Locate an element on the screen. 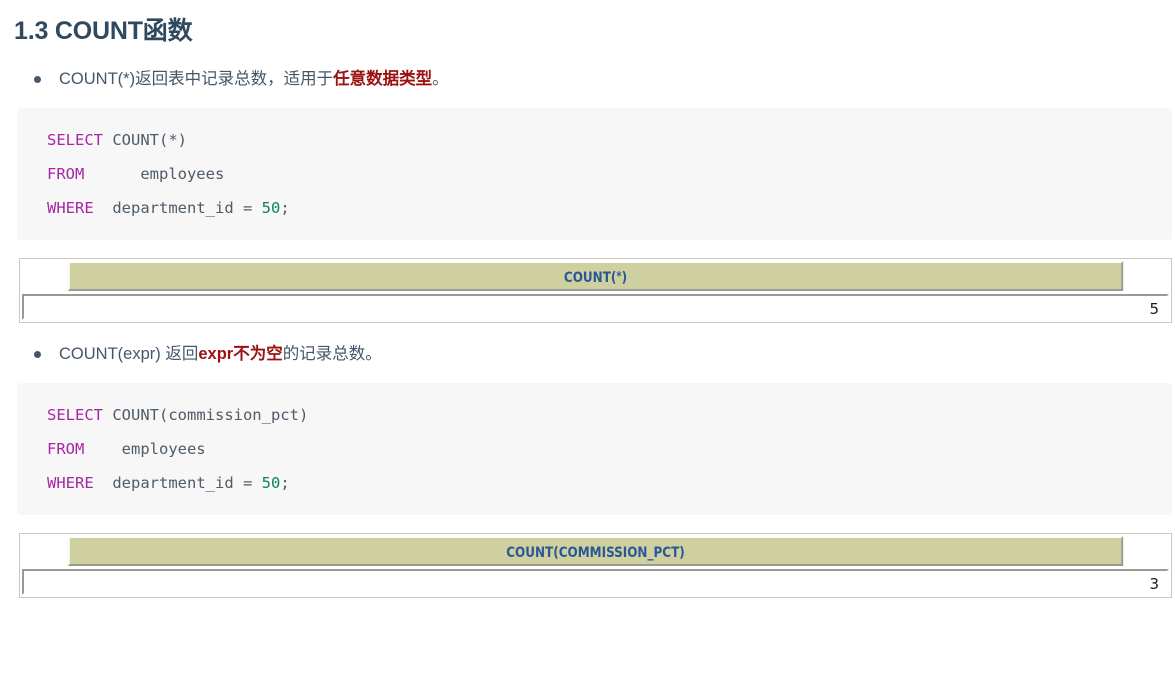  result-header-label: COUNT( is located at coordinates (590, 278).